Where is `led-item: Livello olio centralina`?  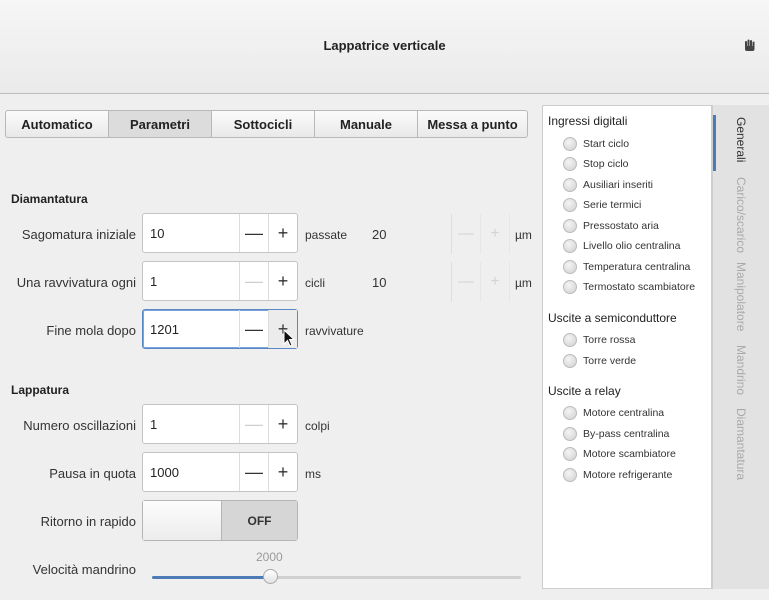 led-item: Livello olio centralina is located at coordinates (621, 246).